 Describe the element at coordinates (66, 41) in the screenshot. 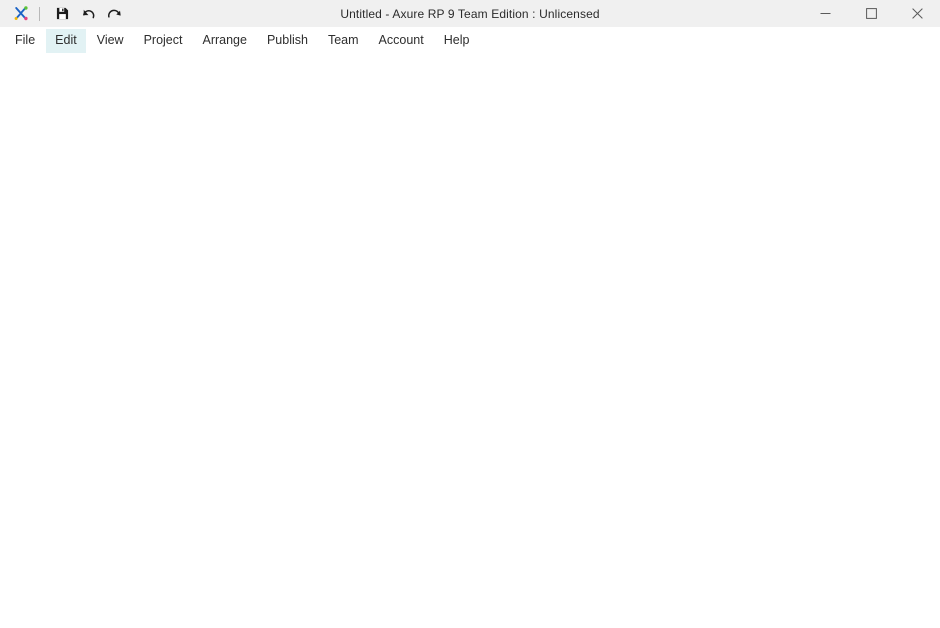

I see `menu-item-edit: Edit` at that location.